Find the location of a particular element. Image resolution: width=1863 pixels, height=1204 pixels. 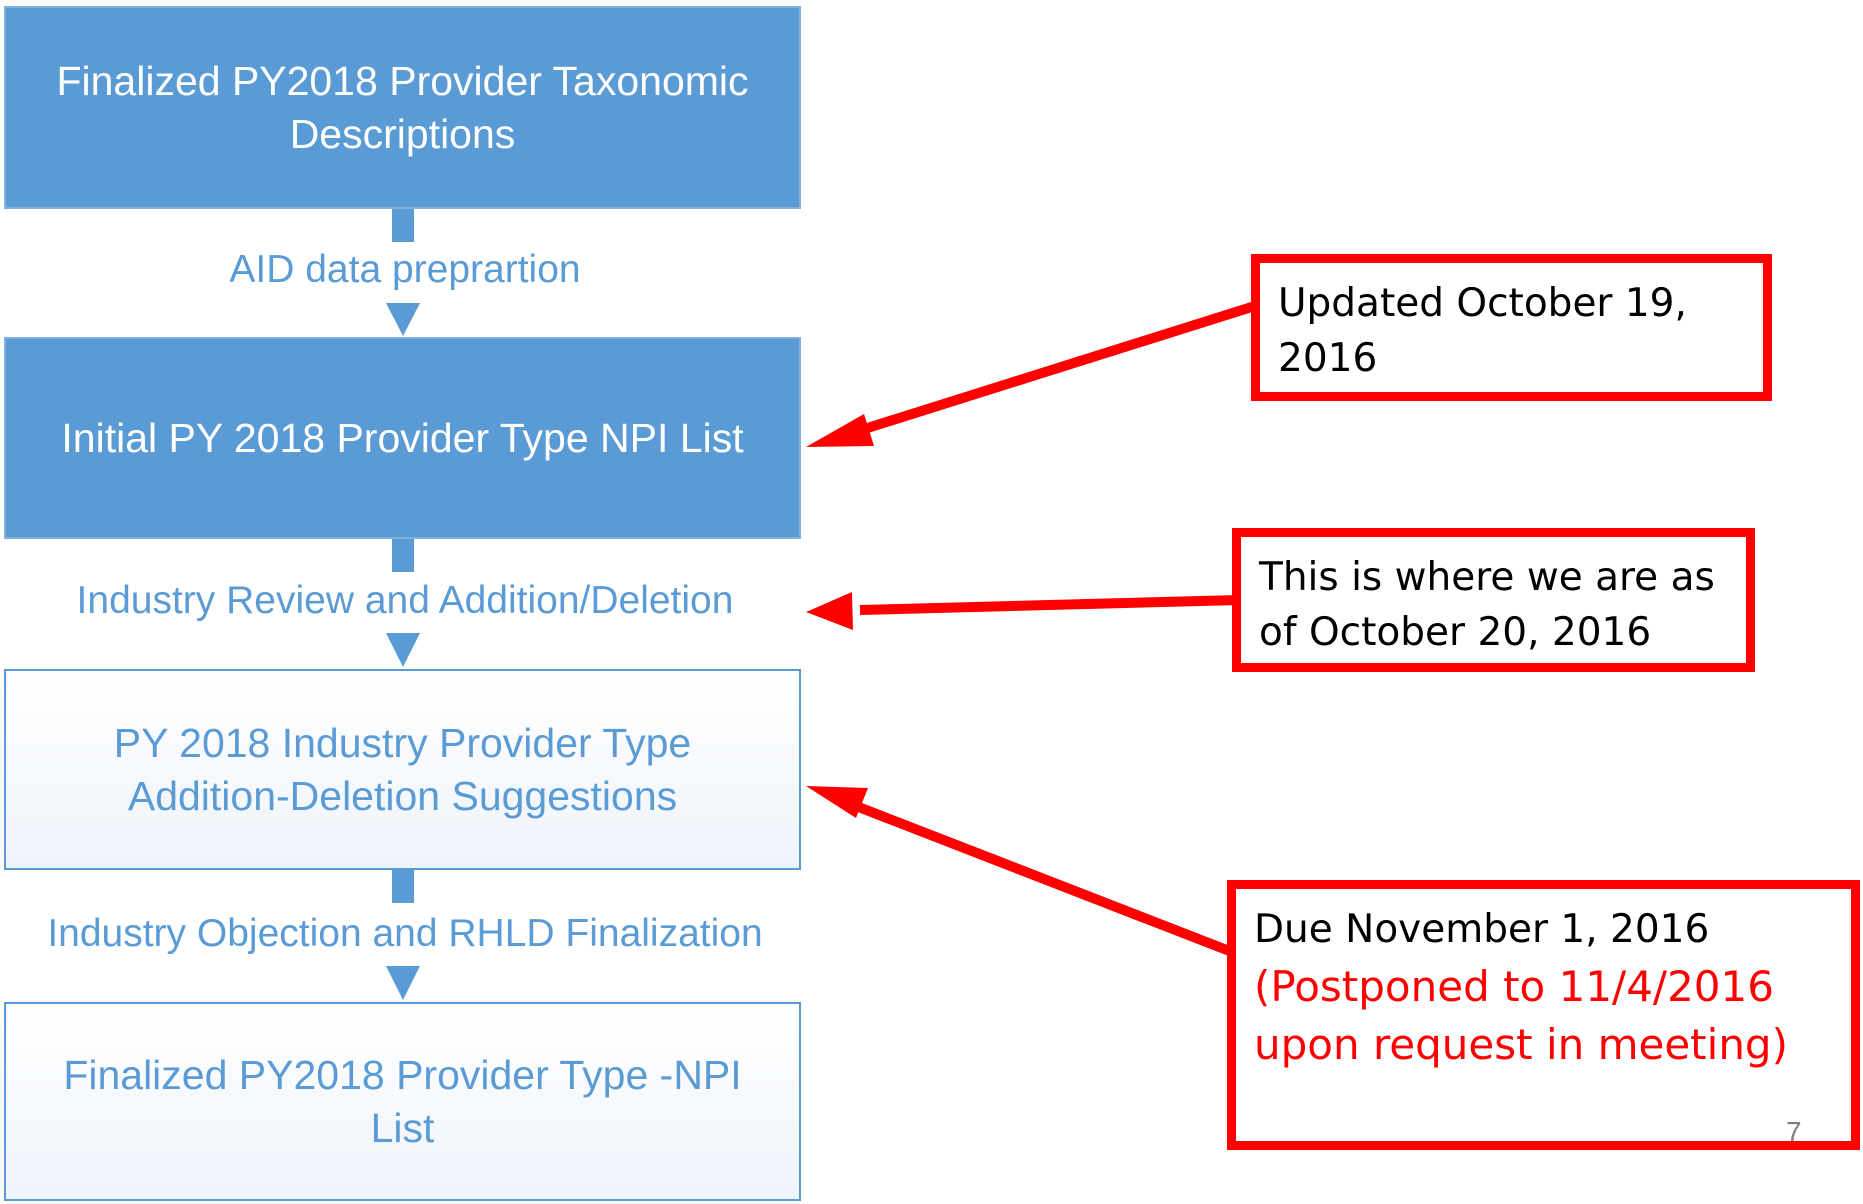

connector-label-aid-data: AID data preprartion is located at coordinates (405, 269).